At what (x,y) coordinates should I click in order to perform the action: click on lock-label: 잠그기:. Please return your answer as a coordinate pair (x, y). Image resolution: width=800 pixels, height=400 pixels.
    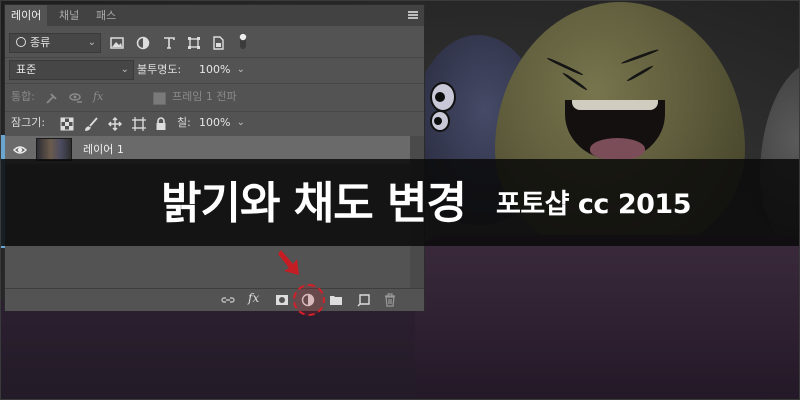
    Looking at the image, I should click on (28, 122).